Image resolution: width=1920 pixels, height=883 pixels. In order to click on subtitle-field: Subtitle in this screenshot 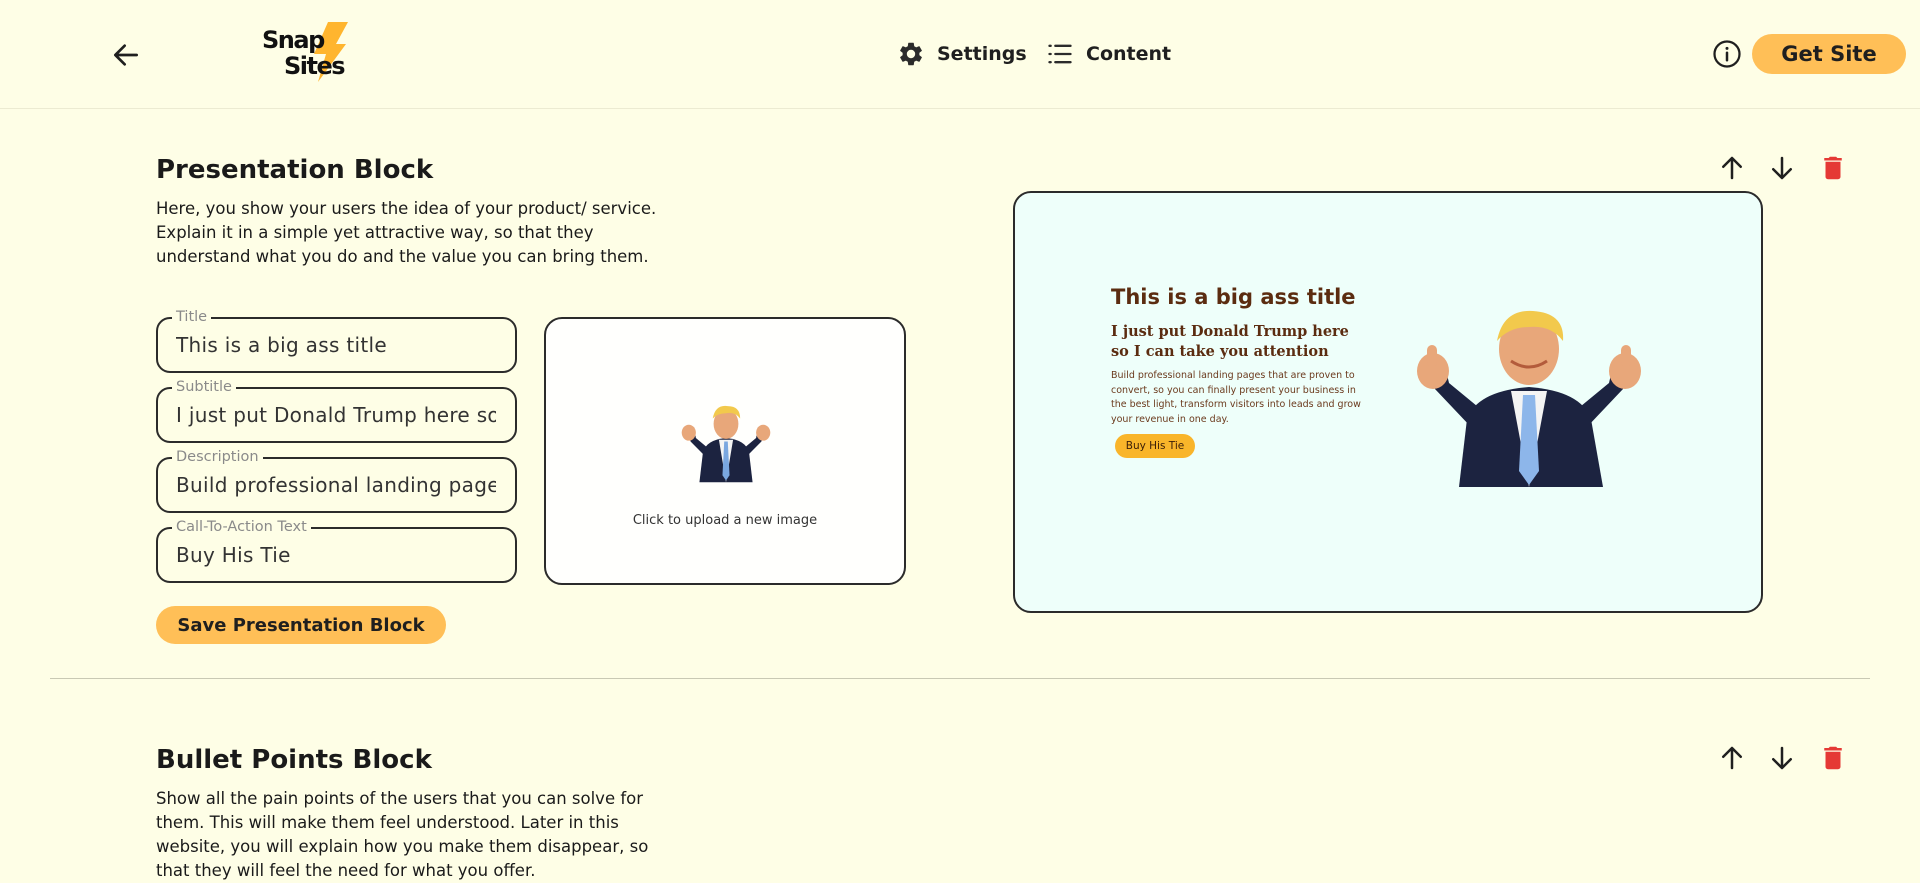, I will do `click(336, 410)`.